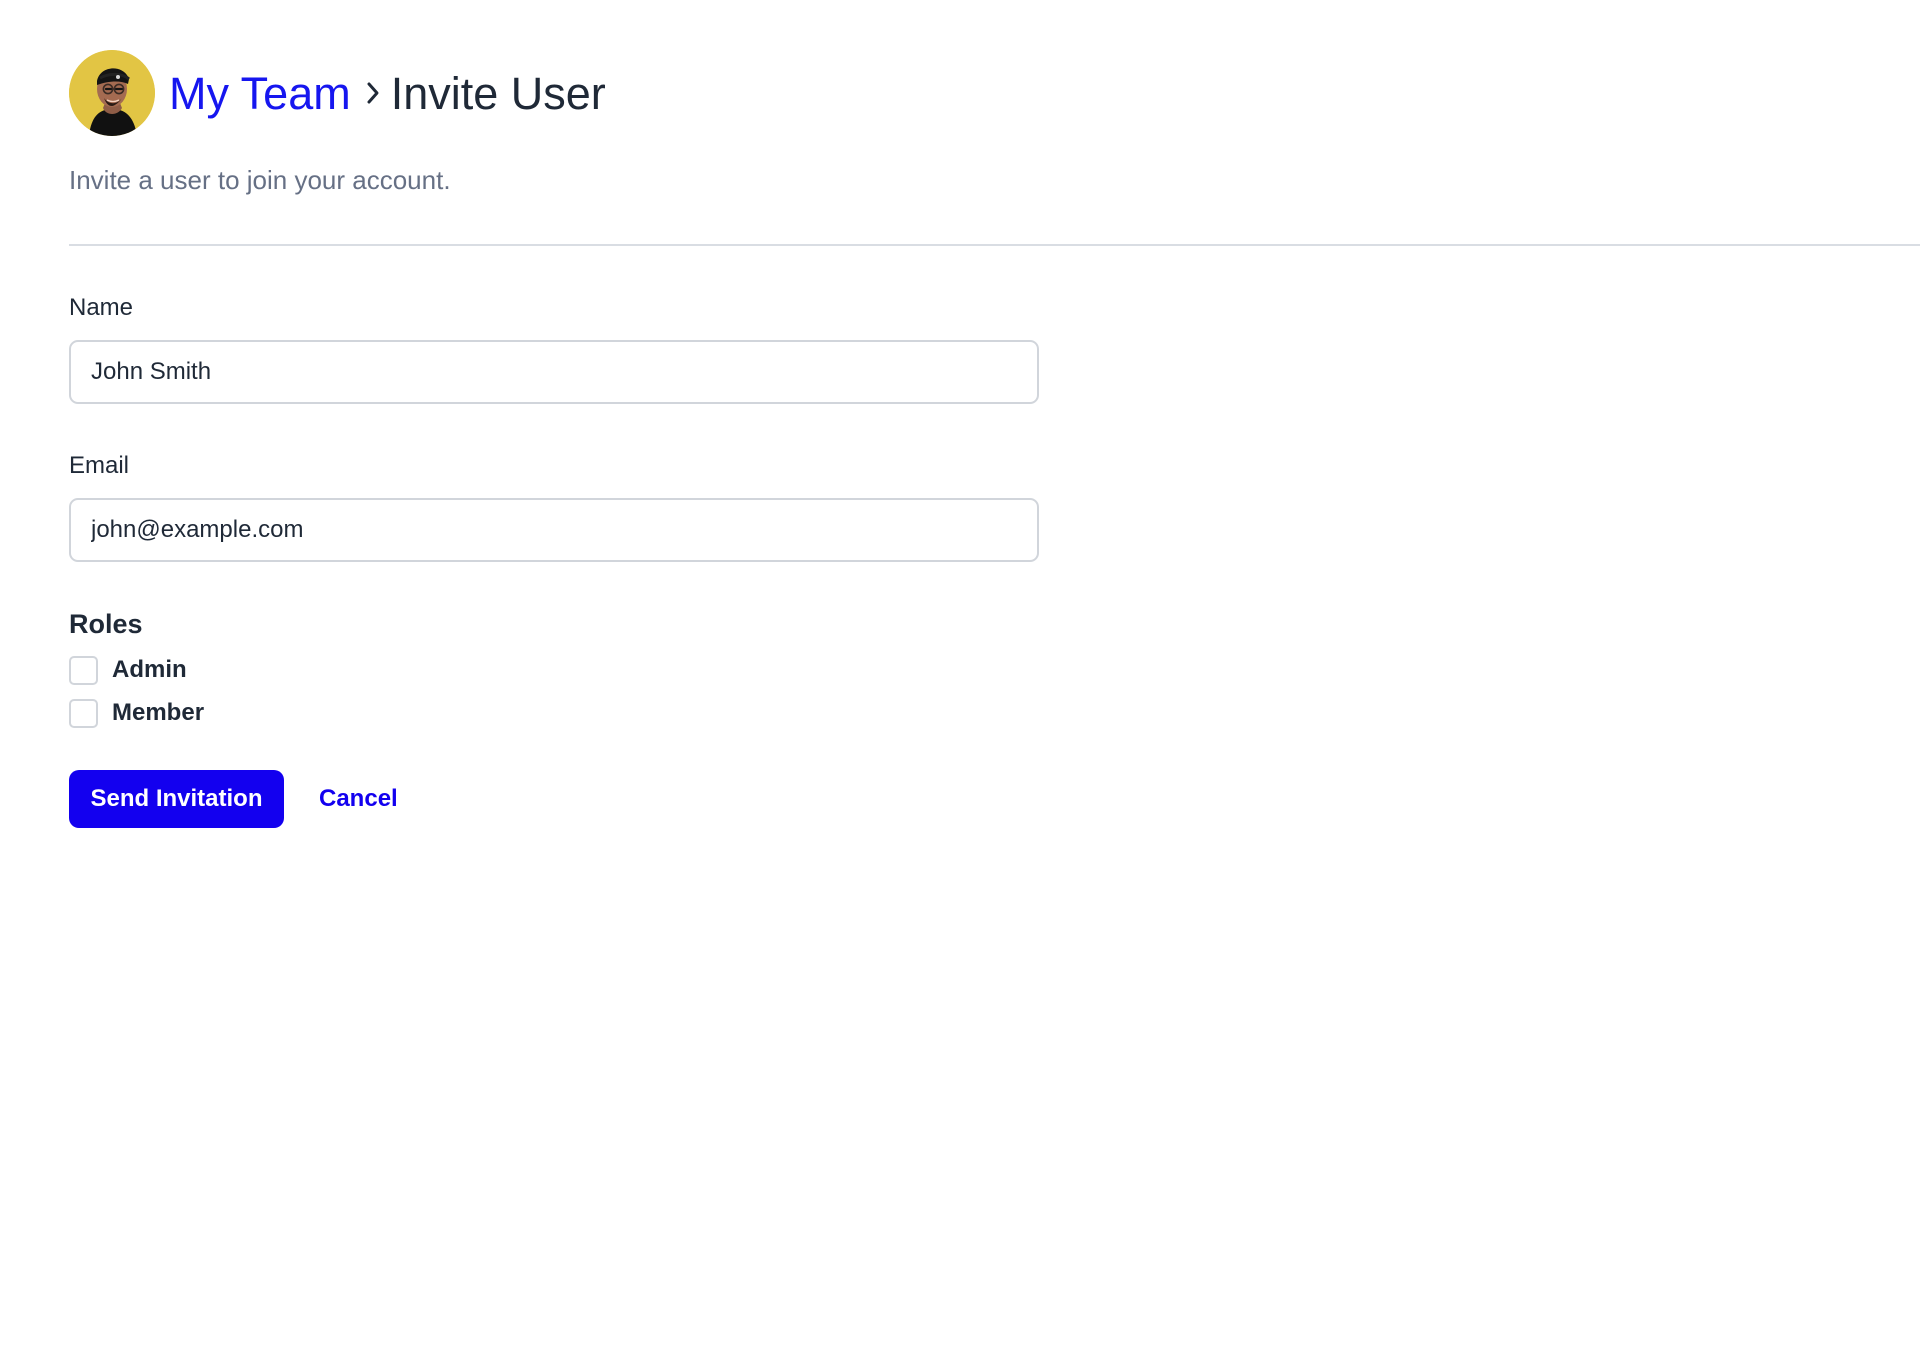  Describe the element at coordinates (260, 93) in the screenshot. I see `breadcrumb-my-team-link: My Team` at that location.